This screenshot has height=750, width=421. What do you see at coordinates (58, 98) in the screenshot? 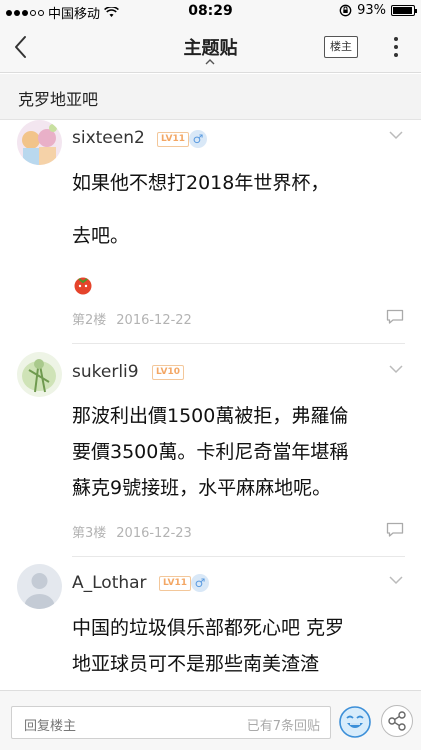
I see `forum-name: 克罗地亚吧` at bounding box center [58, 98].